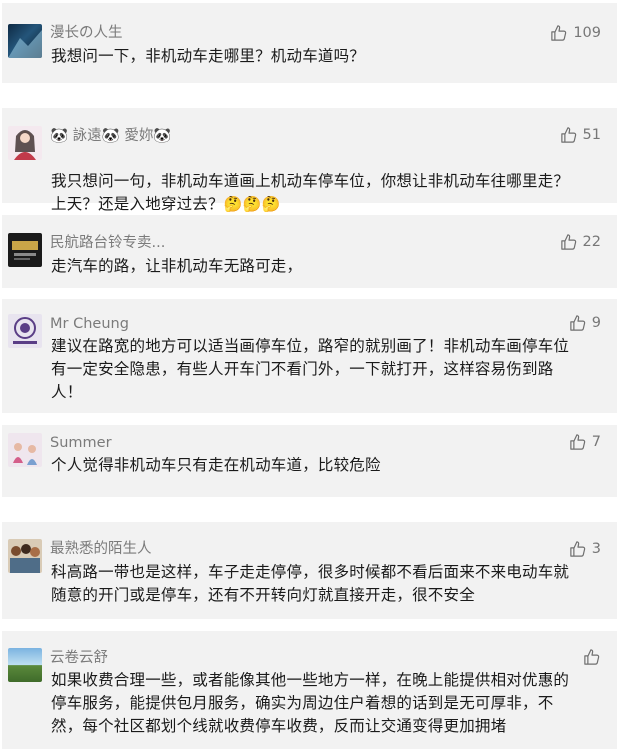 Image resolution: width=621 pixels, height=751 pixels. What do you see at coordinates (580, 135) in the screenshot?
I see `like-button: 51` at bounding box center [580, 135].